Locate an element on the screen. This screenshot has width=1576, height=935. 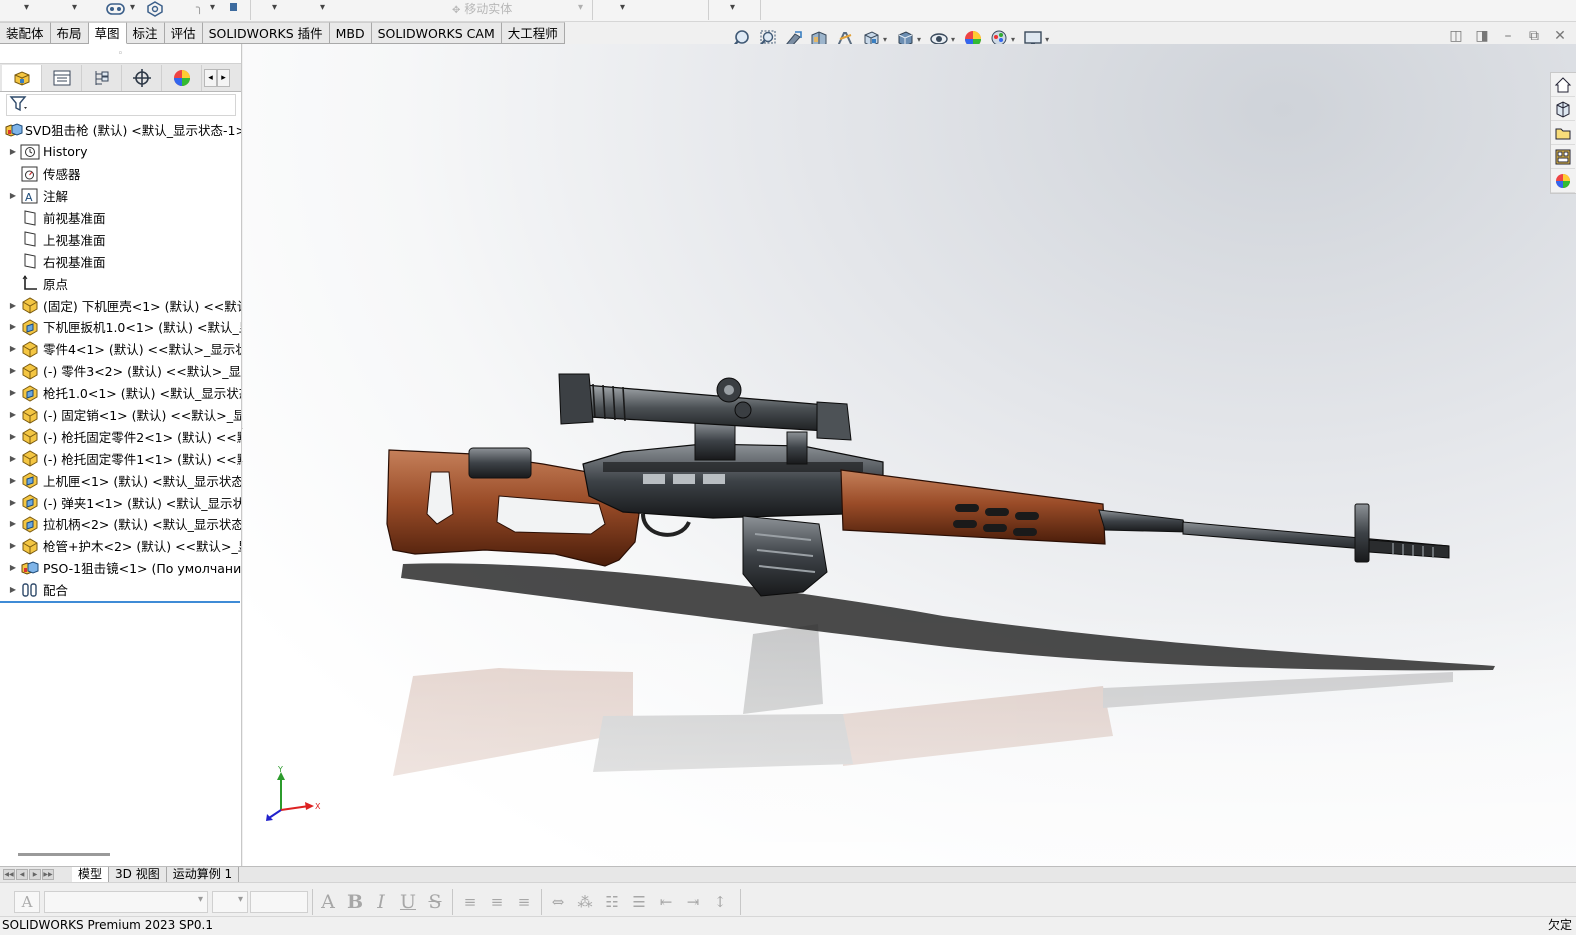
tree-item-component: ▶ (-) 枪托固定零件2<1> (默认) <<默认>_显示状态 1> is located at coordinates (120, 436).